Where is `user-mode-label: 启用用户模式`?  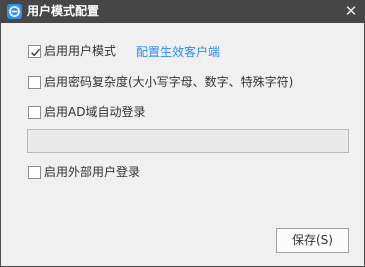
user-mode-label: 启用用户模式 is located at coordinates (80, 51).